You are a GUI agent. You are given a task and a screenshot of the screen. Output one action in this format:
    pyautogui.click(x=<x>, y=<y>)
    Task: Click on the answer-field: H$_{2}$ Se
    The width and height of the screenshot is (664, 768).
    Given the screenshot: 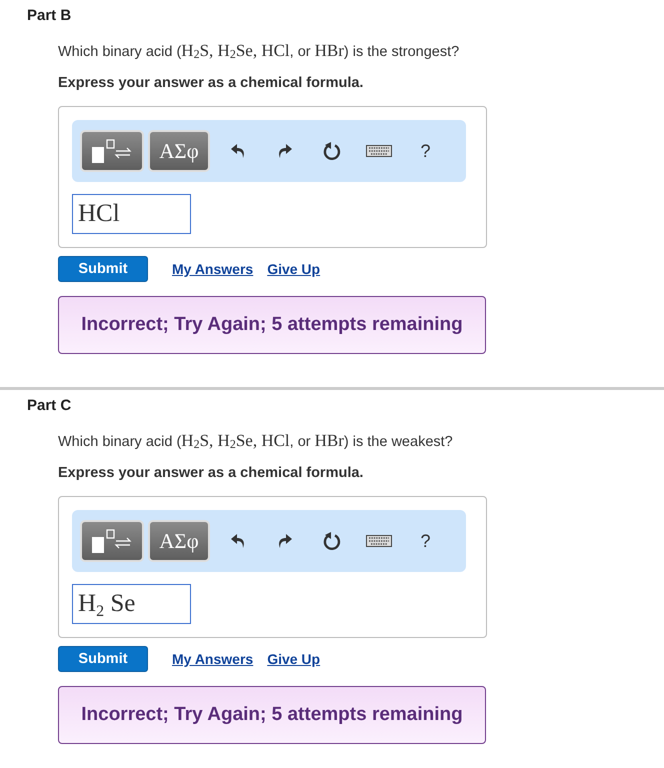 What is the action you would take?
    pyautogui.click(x=131, y=604)
    